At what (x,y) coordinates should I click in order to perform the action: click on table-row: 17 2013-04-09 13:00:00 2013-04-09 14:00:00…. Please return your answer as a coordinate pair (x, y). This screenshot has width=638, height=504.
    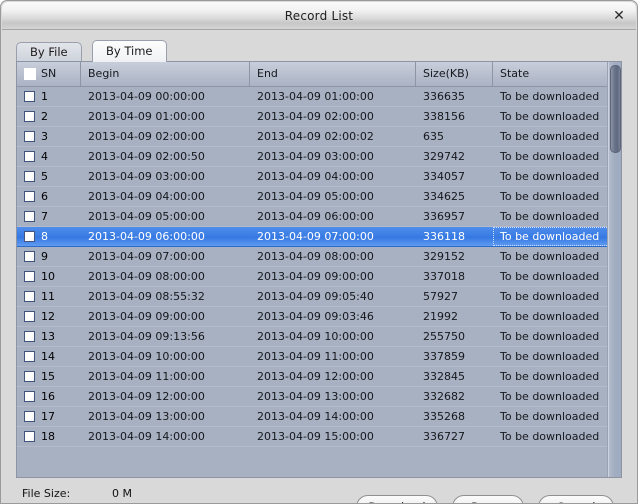
    Looking at the image, I should click on (313, 417).